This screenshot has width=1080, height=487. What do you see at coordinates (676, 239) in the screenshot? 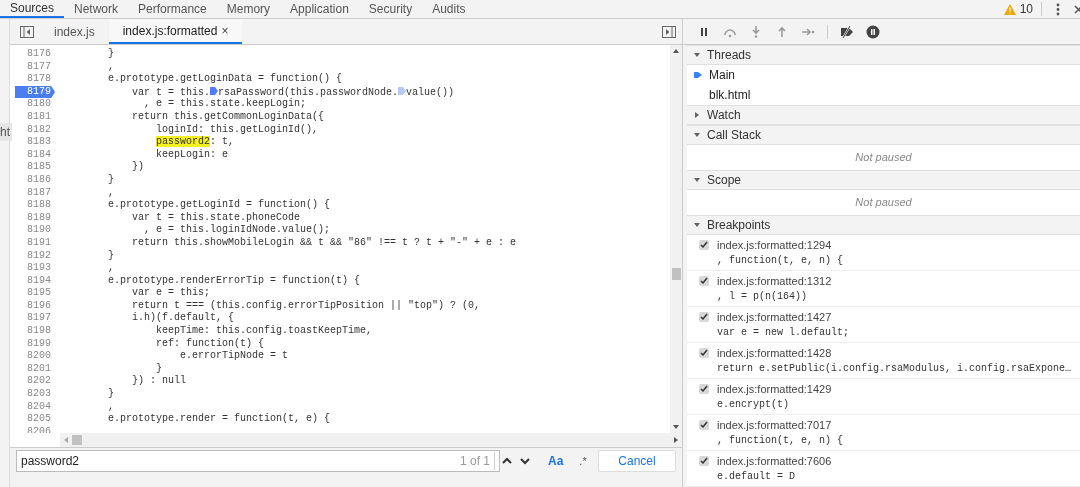
I see `vertical-scrollbar` at bounding box center [676, 239].